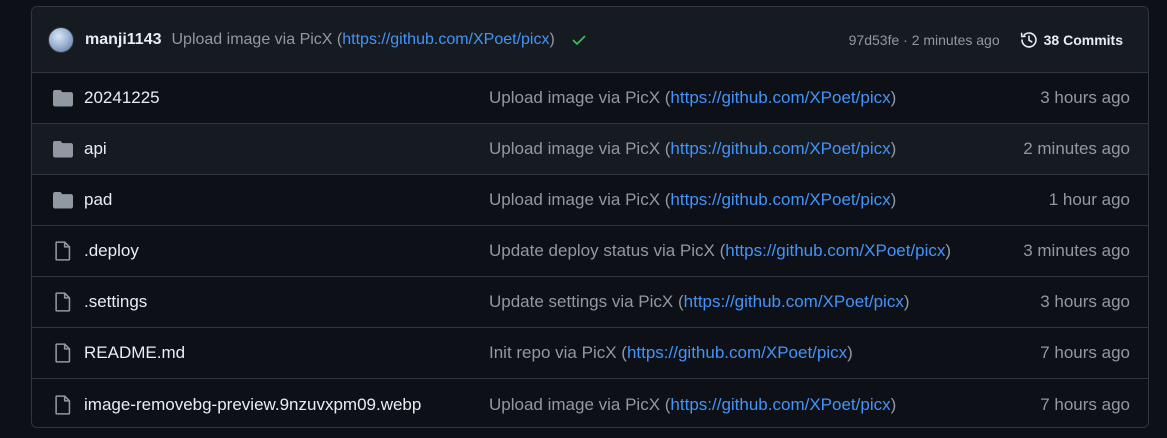 Image resolution: width=1167 pixels, height=438 pixels. I want to click on commit-author: manji1143, so click(123, 40).